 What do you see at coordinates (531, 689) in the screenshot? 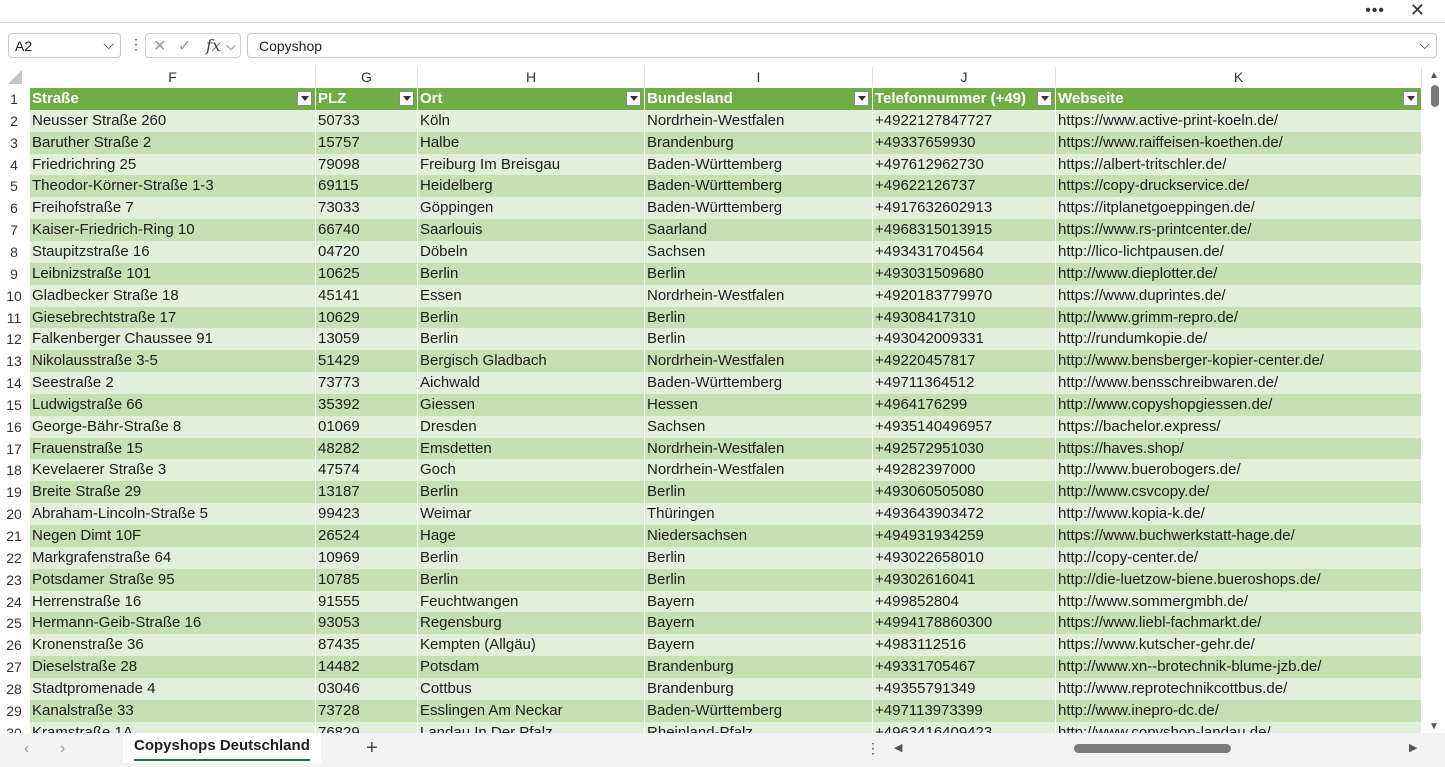
I see `cell-ort: Cottbus` at bounding box center [531, 689].